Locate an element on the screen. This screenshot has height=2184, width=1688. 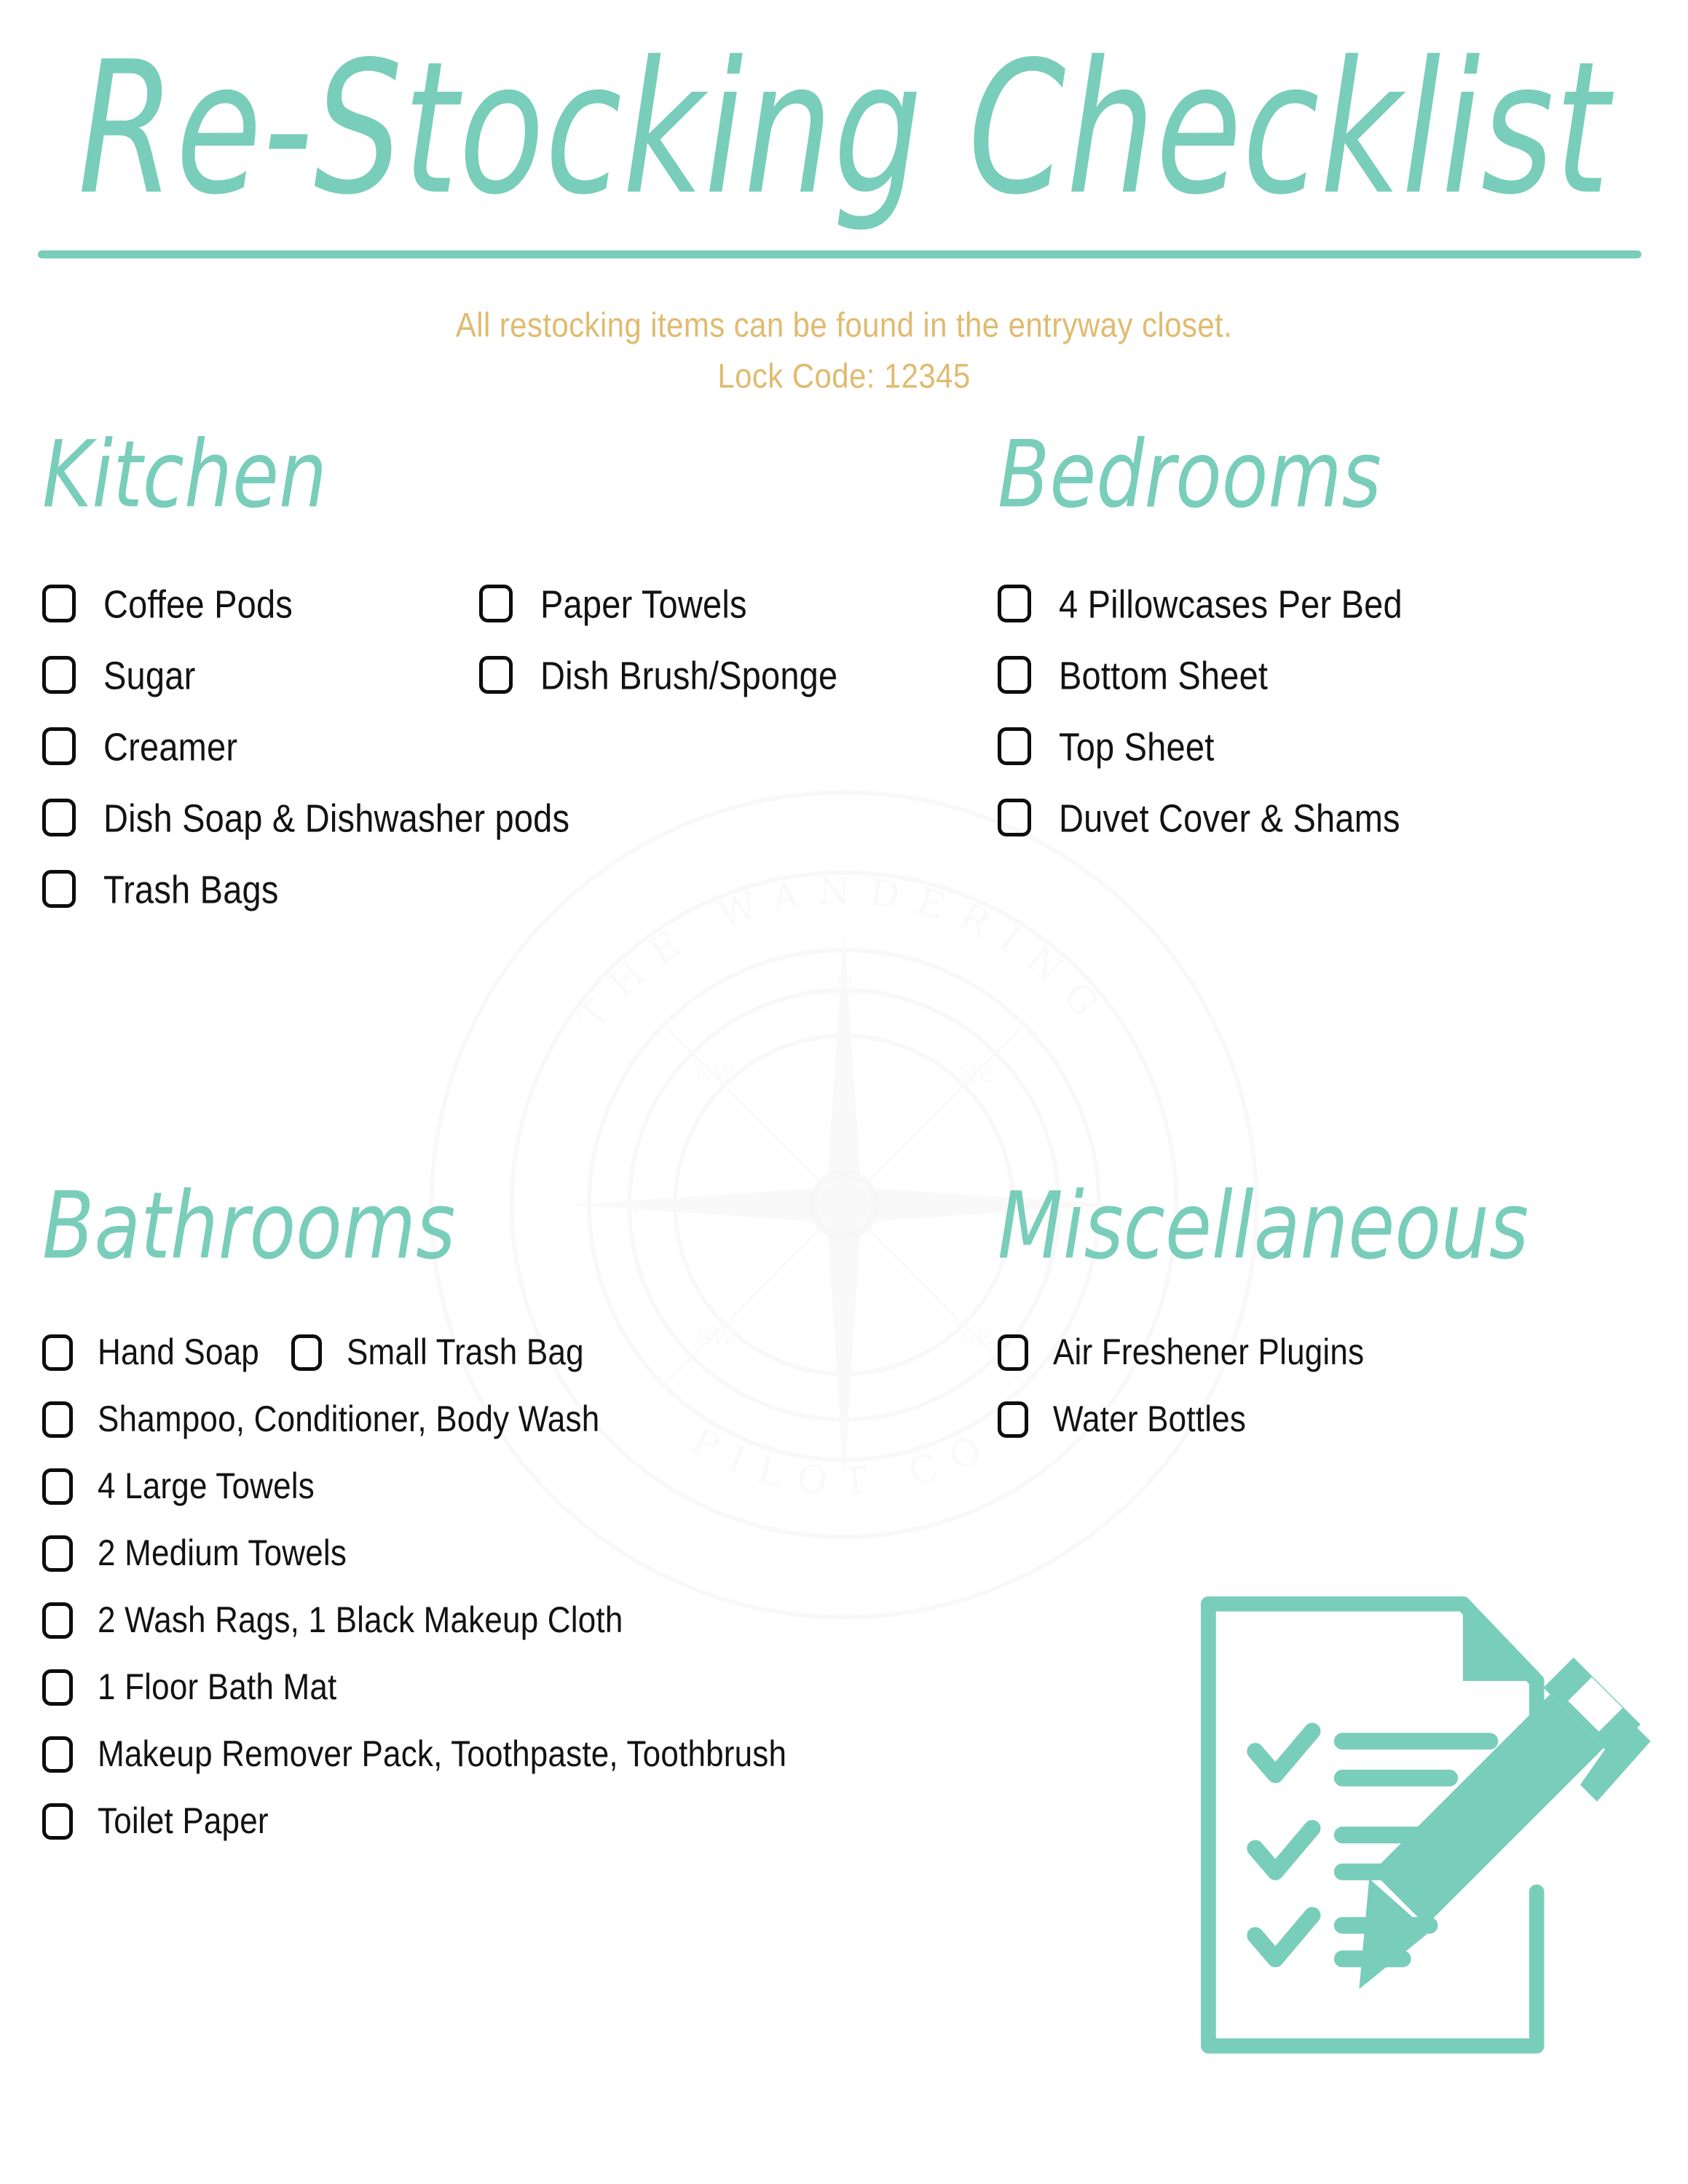
checklist-item: Duvet Cover & Shams is located at coordinates (1325, 818).